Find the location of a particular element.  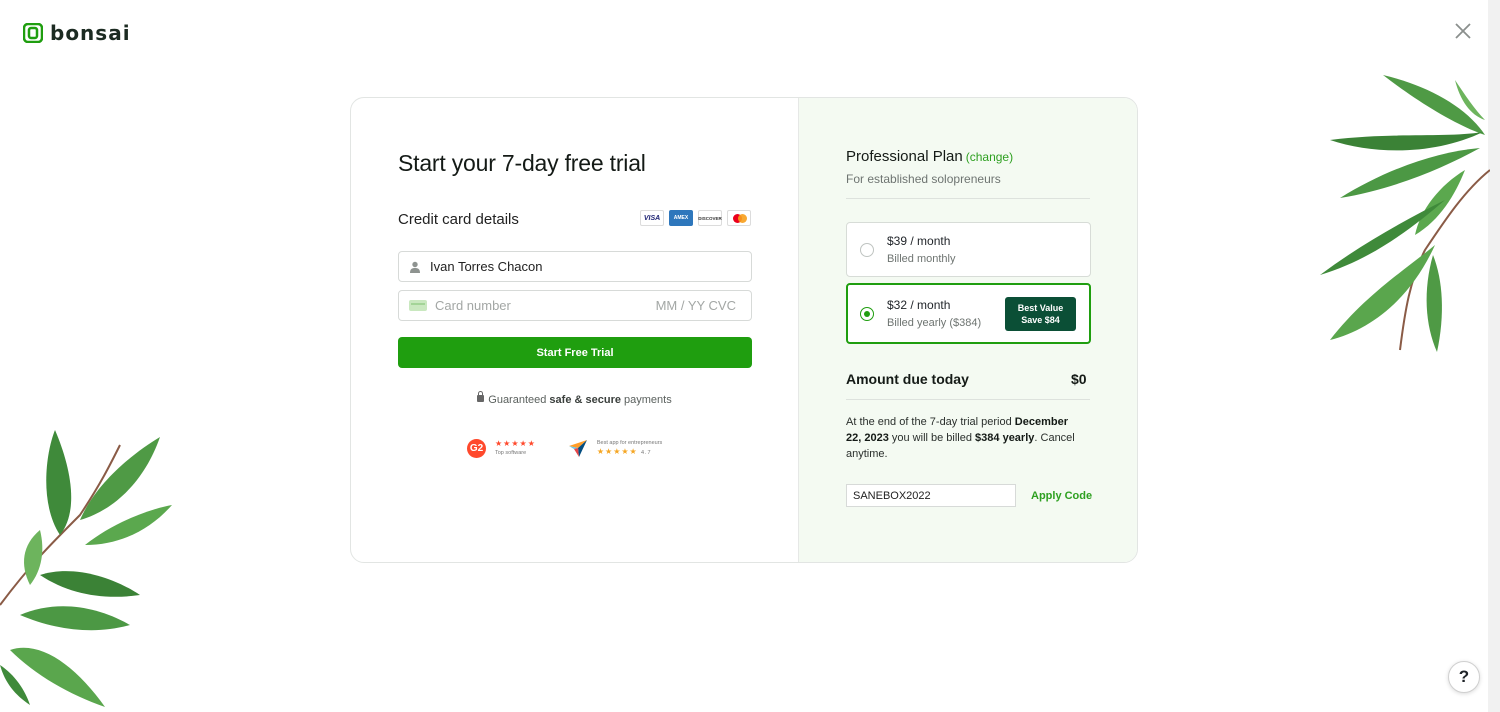

secure-text-bold: safe & secure is located at coordinates (585, 400).